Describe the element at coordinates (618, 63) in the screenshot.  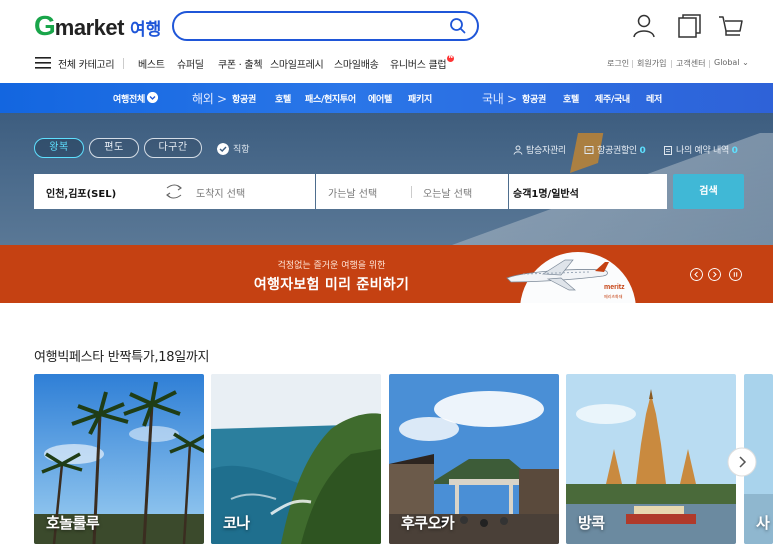
I see `login-link: 로그인` at that location.